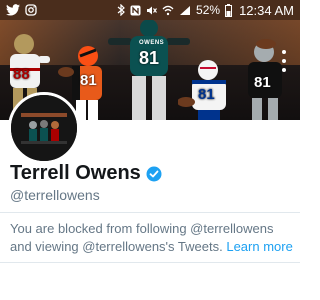  I want to click on twitter-icon, so click(13, 10).